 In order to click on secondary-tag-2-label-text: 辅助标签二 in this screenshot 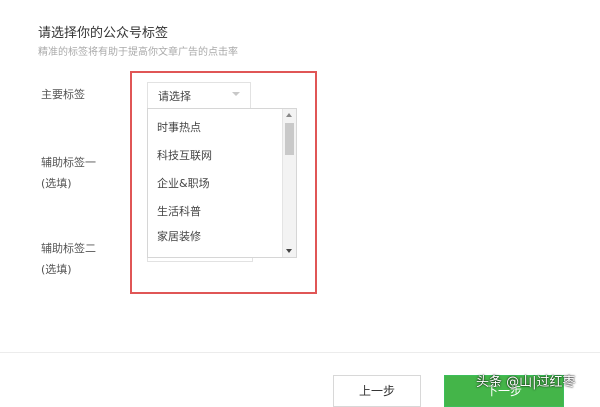, I will do `click(68, 248)`.